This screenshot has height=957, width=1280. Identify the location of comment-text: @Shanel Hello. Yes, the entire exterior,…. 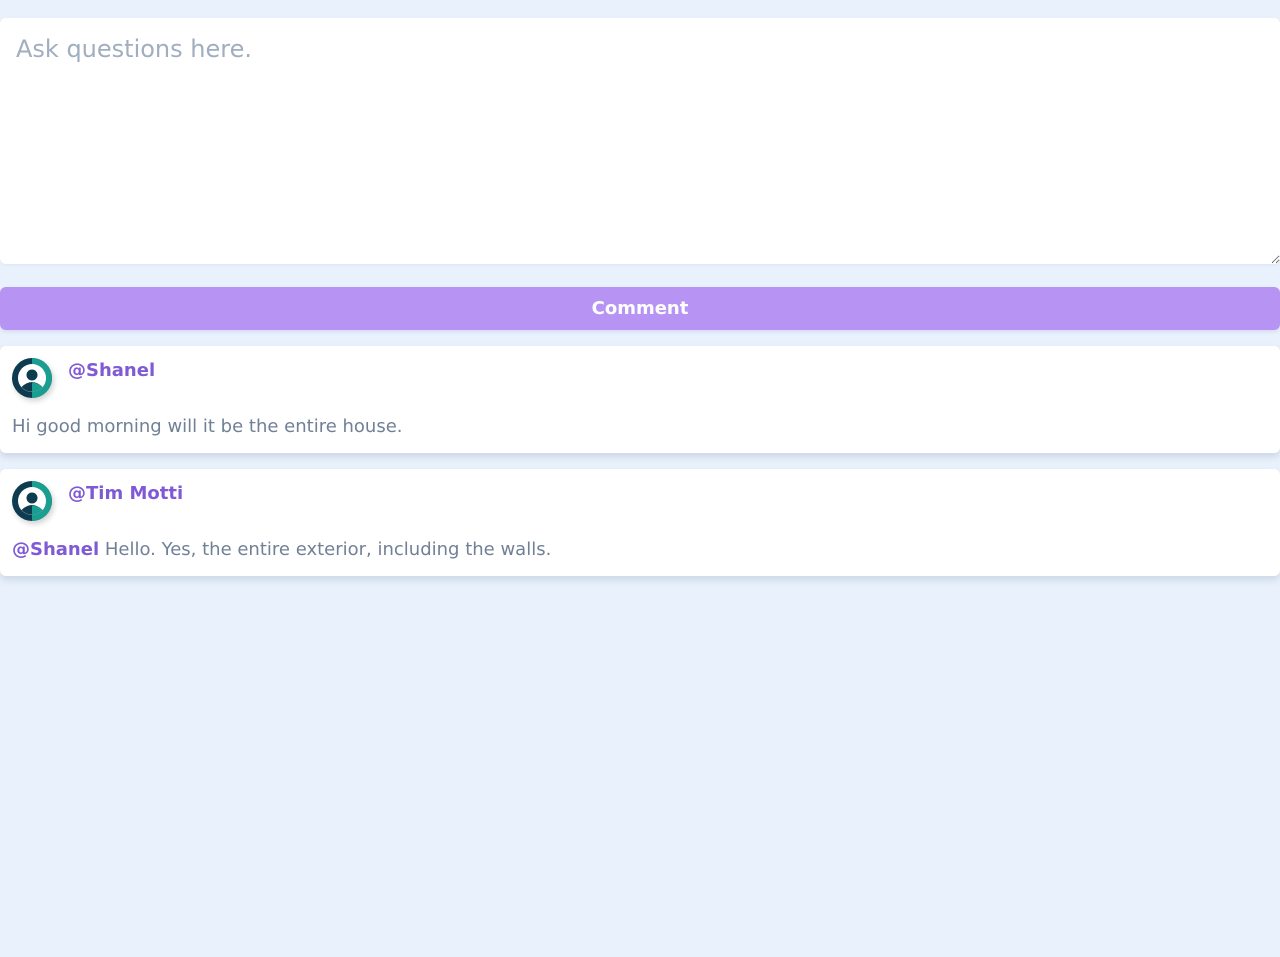
(281, 549).